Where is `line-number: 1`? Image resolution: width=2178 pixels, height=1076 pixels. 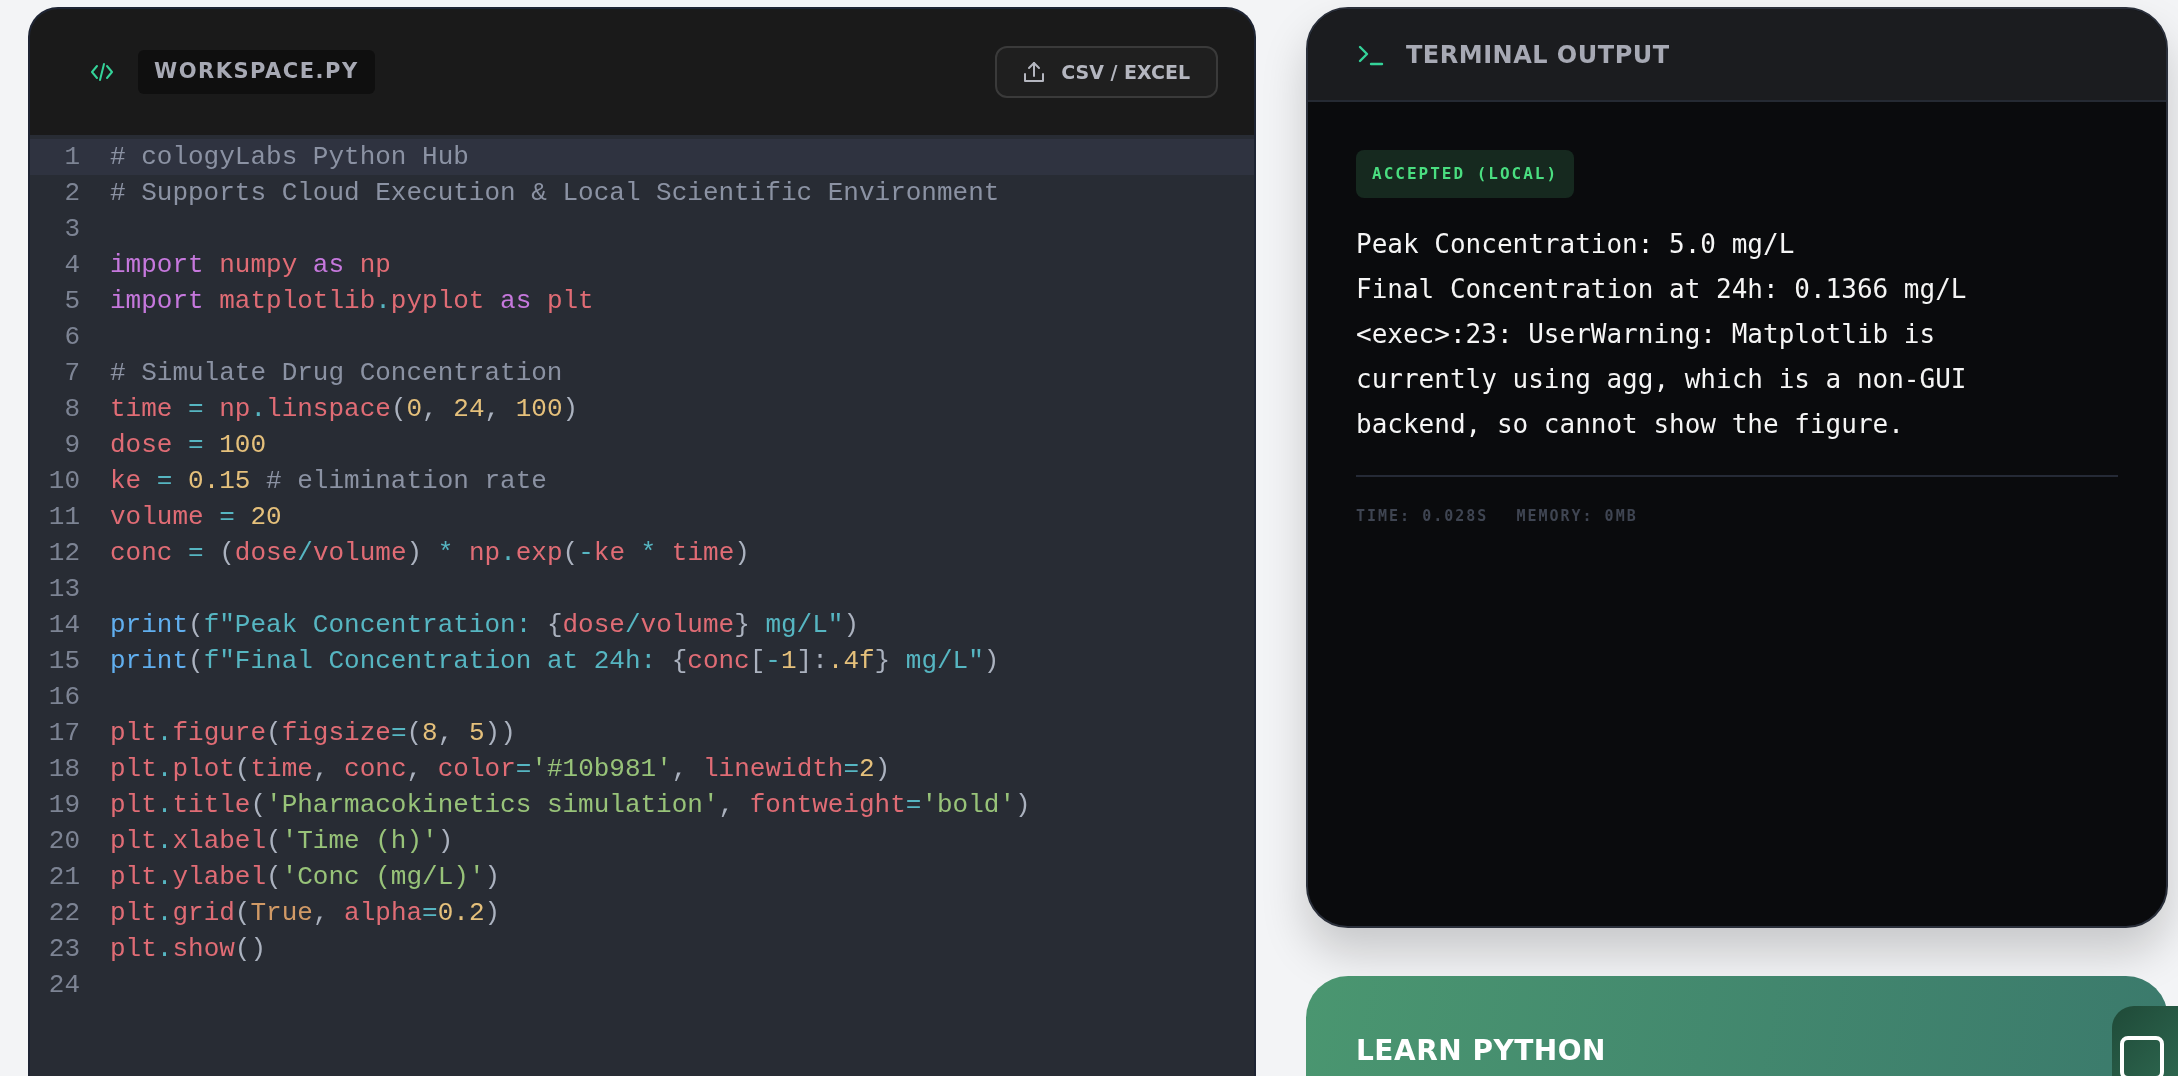
line-number: 1 is located at coordinates (72, 157).